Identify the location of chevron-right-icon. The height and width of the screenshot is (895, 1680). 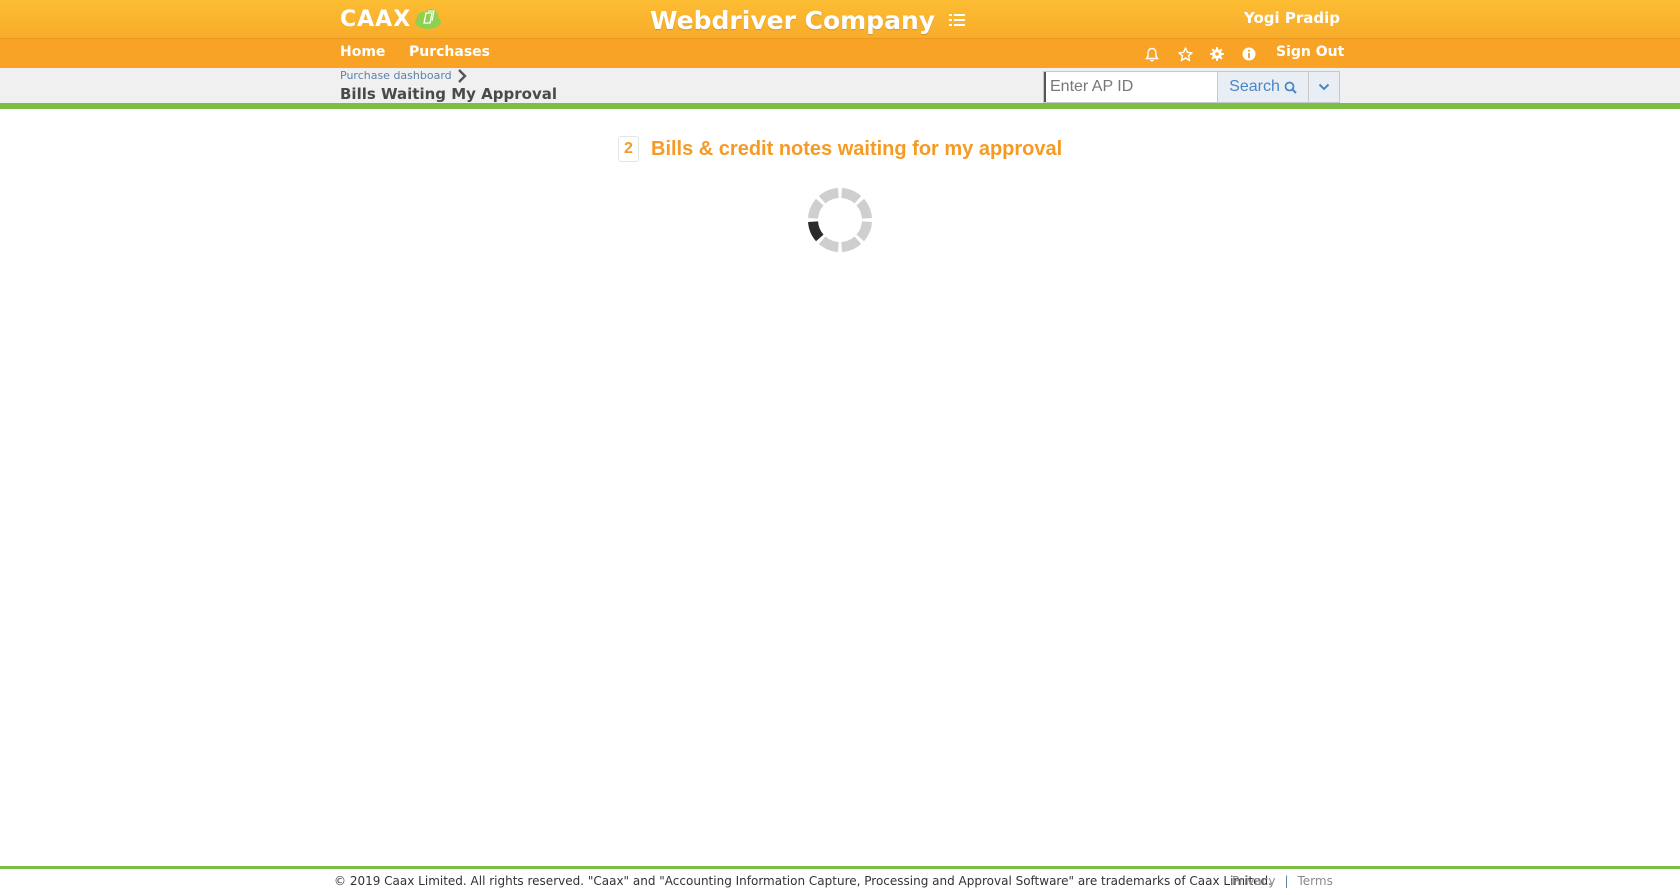
(462, 76).